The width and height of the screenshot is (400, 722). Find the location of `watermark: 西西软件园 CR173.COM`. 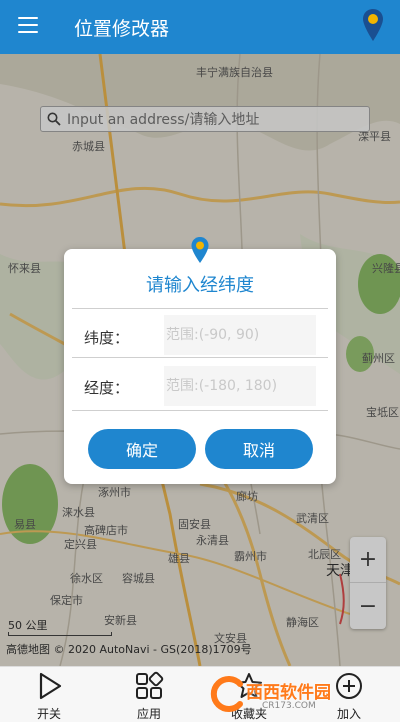

watermark: 西西软件园 CR173.COM is located at coordinates (301, 695).